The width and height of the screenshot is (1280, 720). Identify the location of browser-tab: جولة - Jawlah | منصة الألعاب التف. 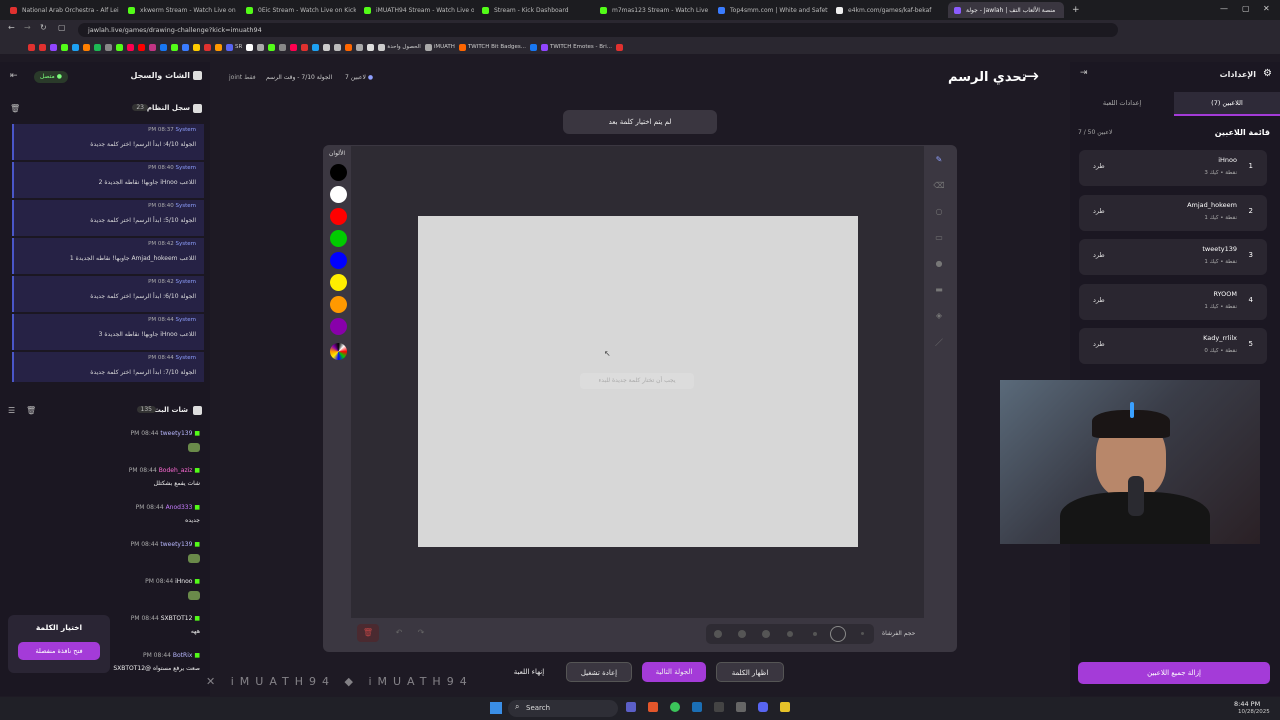
(1006, 10).